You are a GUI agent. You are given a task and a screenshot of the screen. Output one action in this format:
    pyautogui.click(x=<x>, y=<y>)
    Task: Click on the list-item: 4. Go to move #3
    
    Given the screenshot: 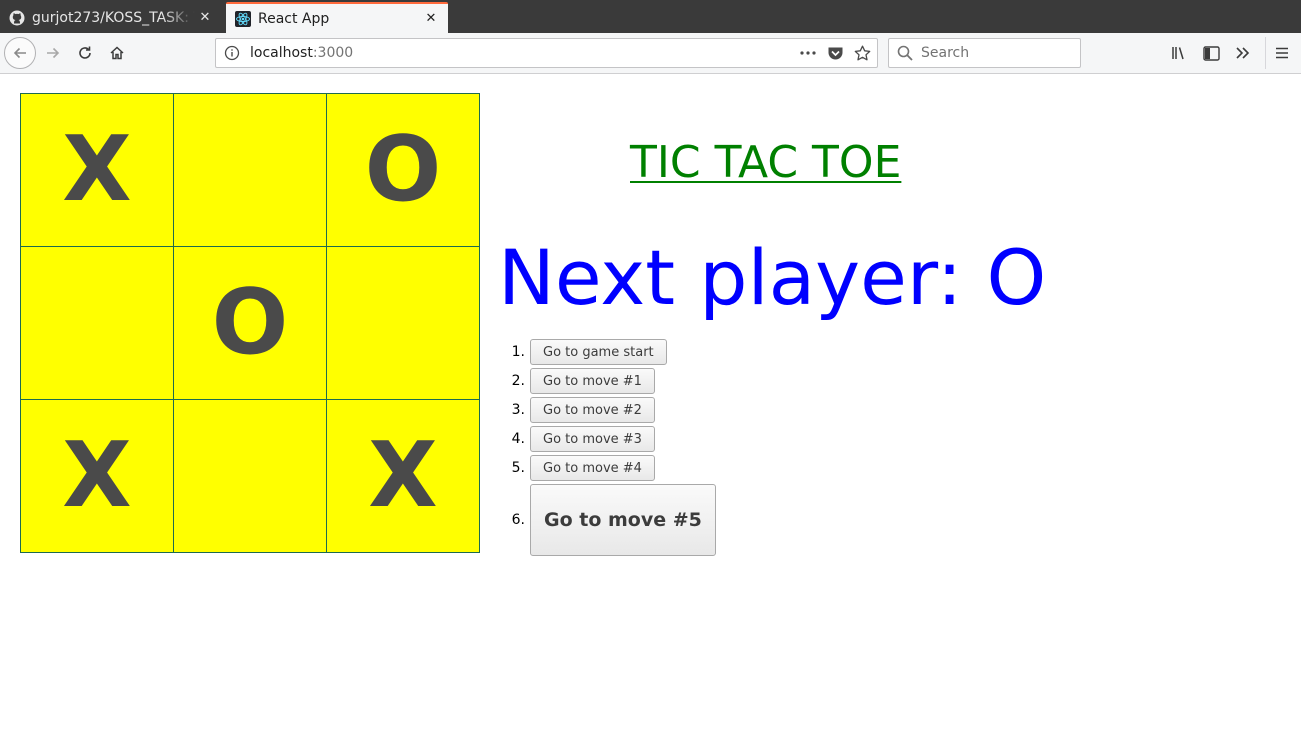 What is the action you would take?
    pyautogui.click(x=608, y=439)
    